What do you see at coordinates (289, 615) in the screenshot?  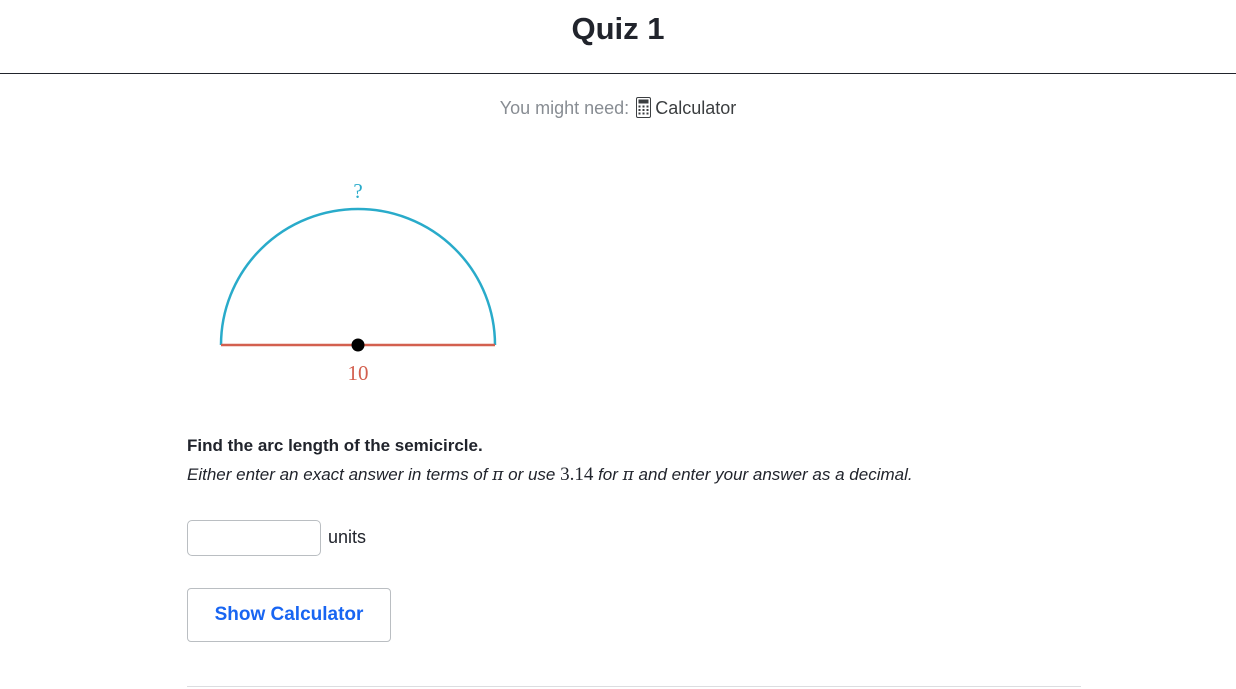 I see `show-calculator-button: Show Calculator` at bounding box center [289, 615].